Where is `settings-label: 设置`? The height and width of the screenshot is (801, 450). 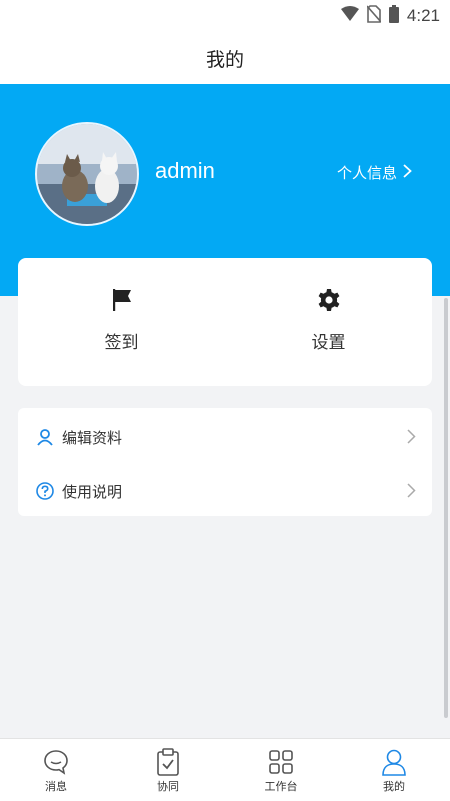 settings-label: 设置 is located at coordinates (328, 343).